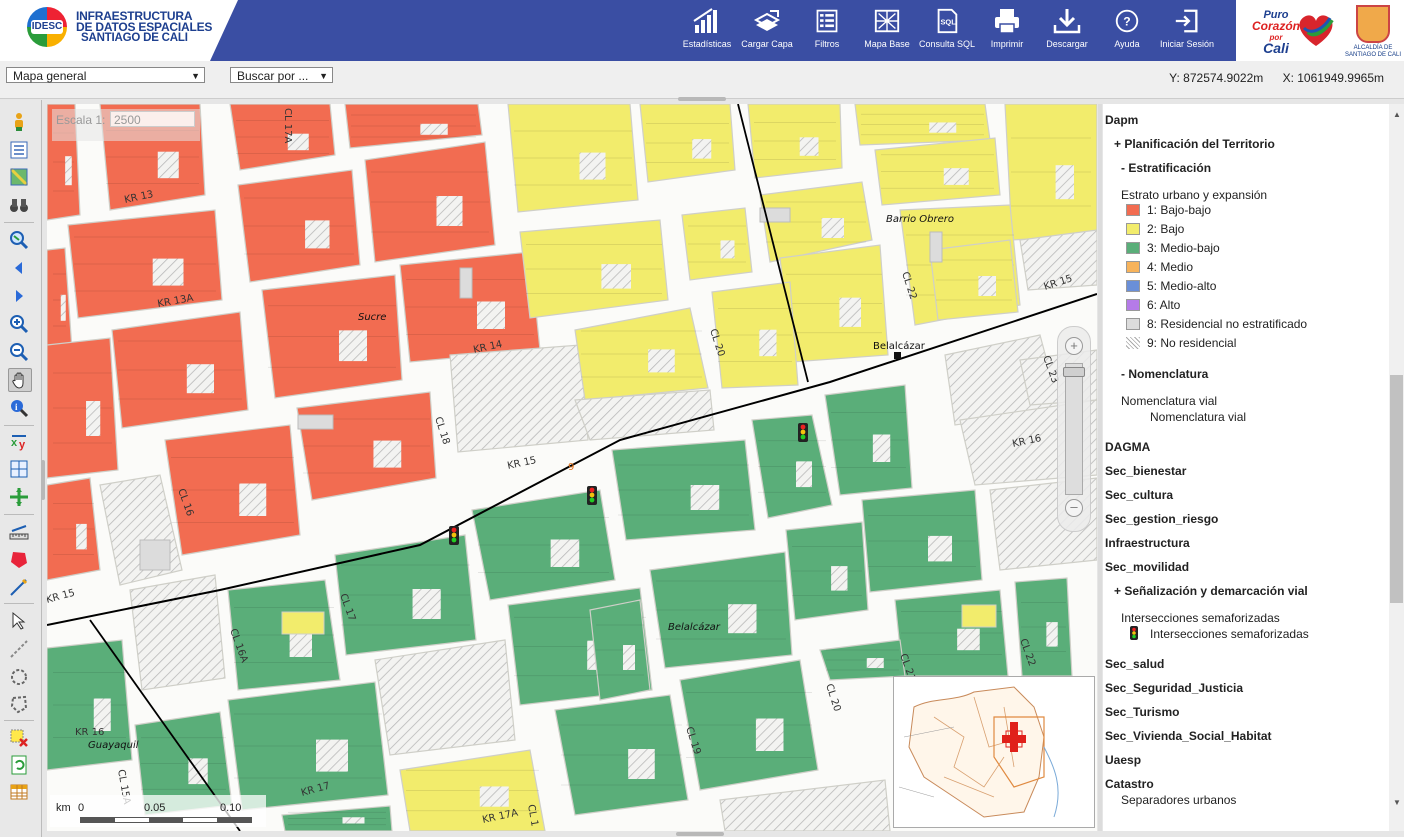 The image size is (1404, 837). I want to click on help-button: ? Ayuda, so click(1127, 28).